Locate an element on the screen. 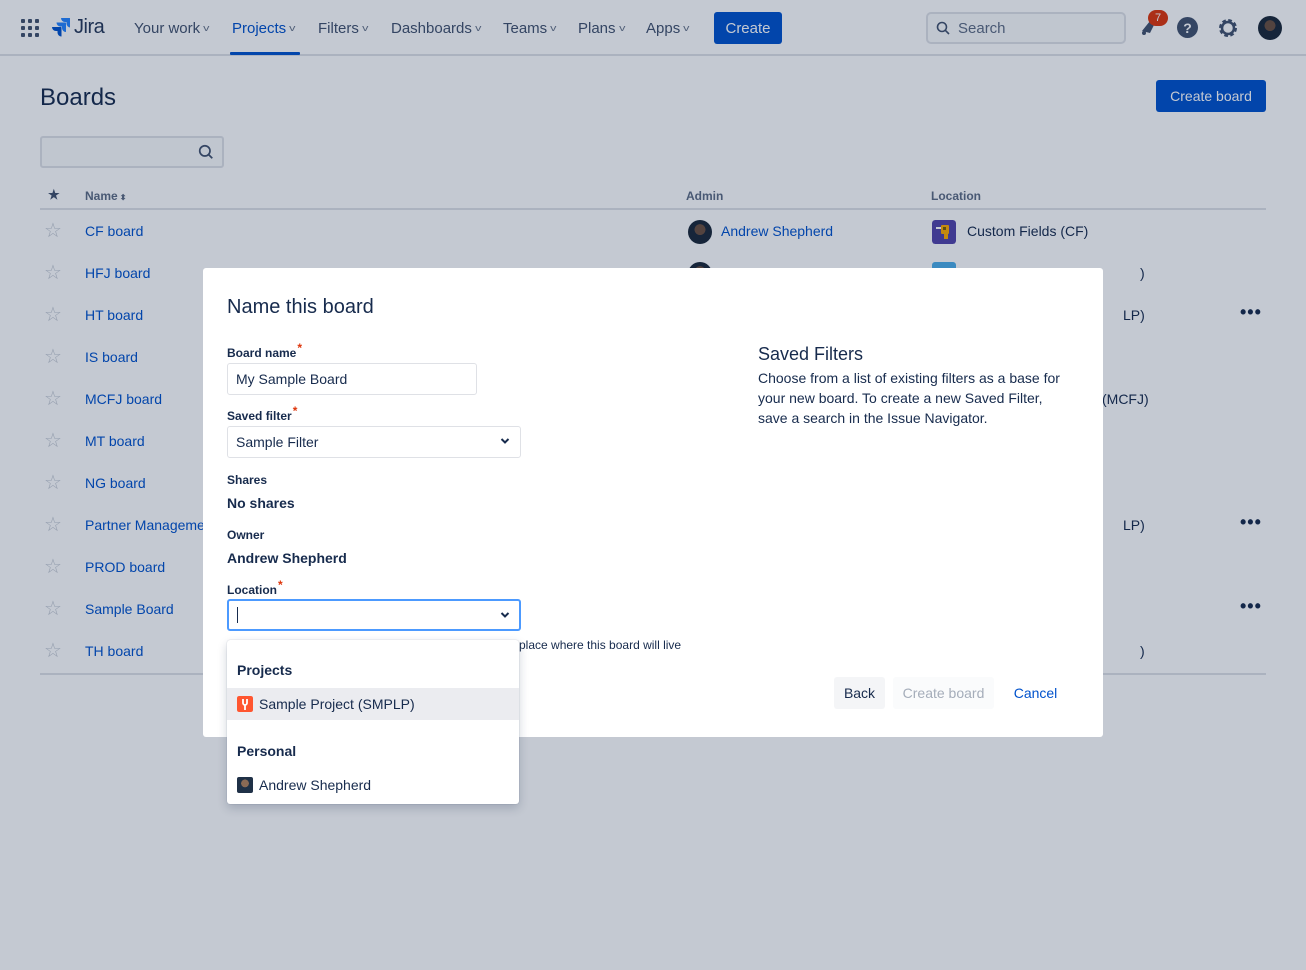 The width and height of the screenshot is (1306, 970). label-text: Board name is located at coordinates (262, 353).